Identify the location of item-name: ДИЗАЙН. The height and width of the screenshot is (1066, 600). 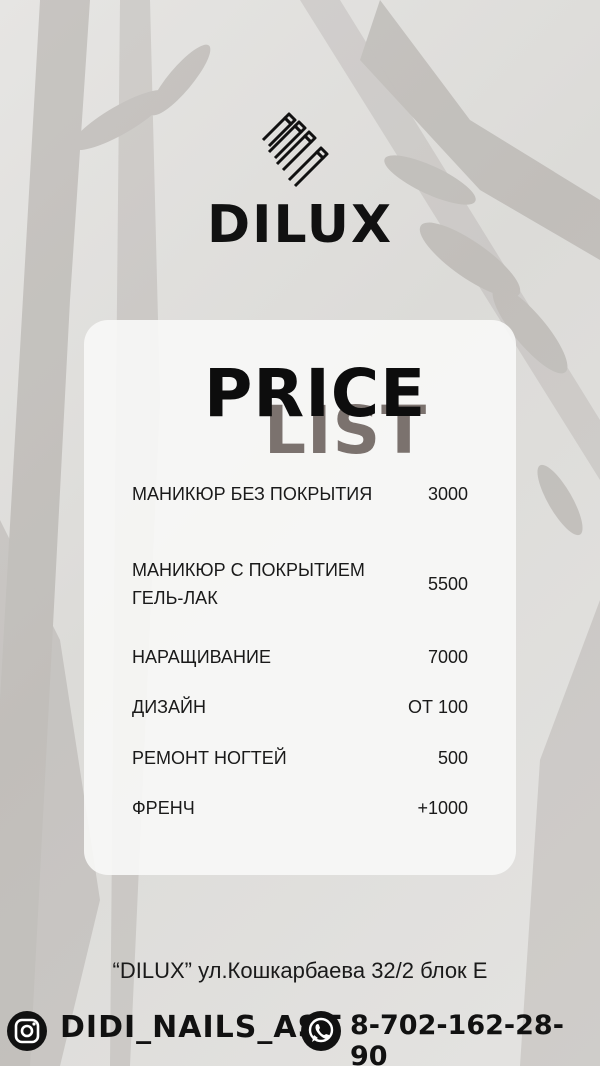
(169, 707).